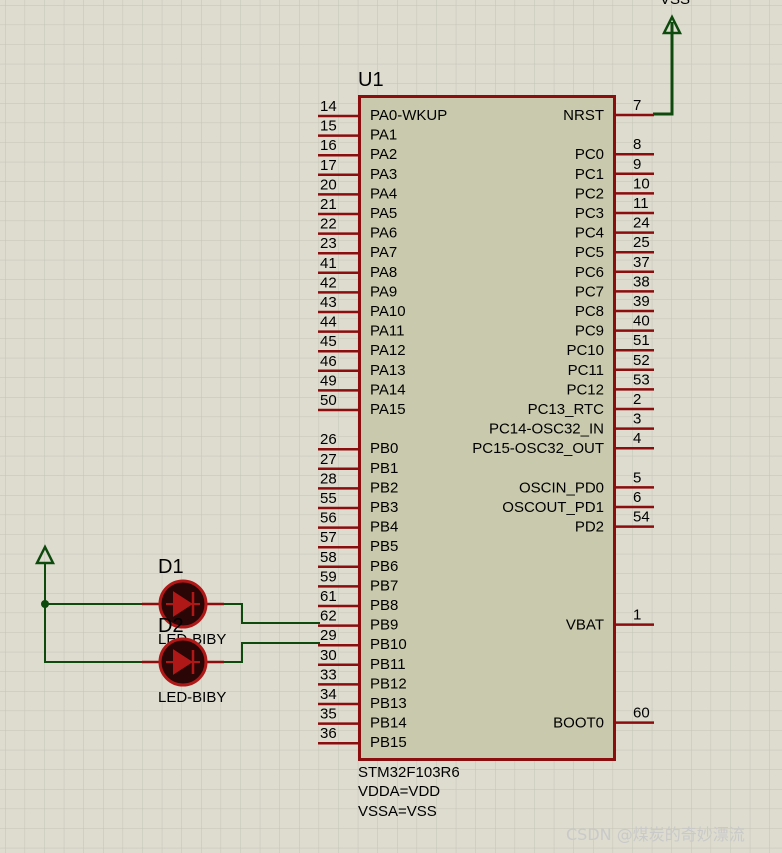 Image resolution: width=782 pixels, height=853 pixels. Describe the element at coordinates (589, 252) in the screenshot. I see `pin-name: PC5` at that location.